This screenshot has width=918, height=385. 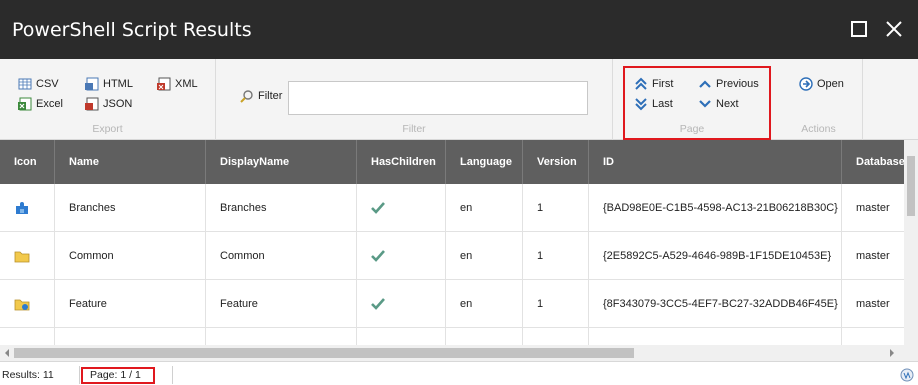 I want to click on html-label: HTML, so click(x=118, y=84).